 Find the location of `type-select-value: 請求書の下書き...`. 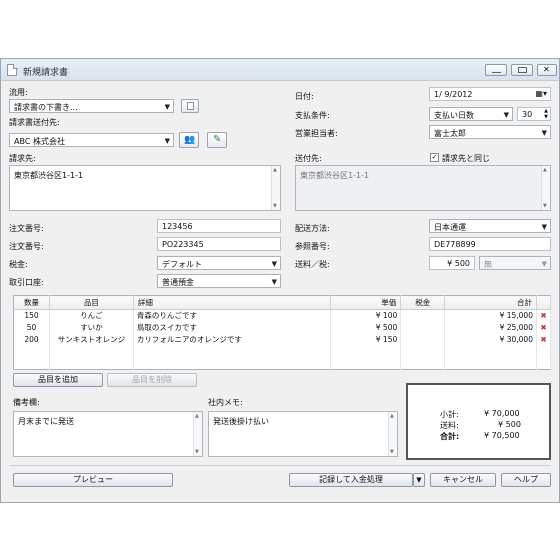

type-select-value: 請求書の下書き... is located at coordinates (46, 107).